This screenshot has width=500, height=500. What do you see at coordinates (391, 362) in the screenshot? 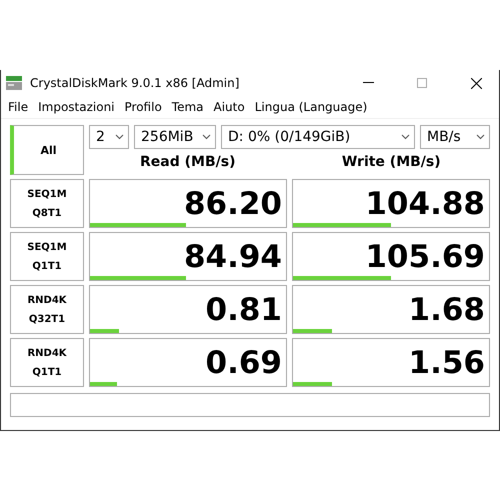
I see `result-cell: 1.56` at bounding box center [391, 362].